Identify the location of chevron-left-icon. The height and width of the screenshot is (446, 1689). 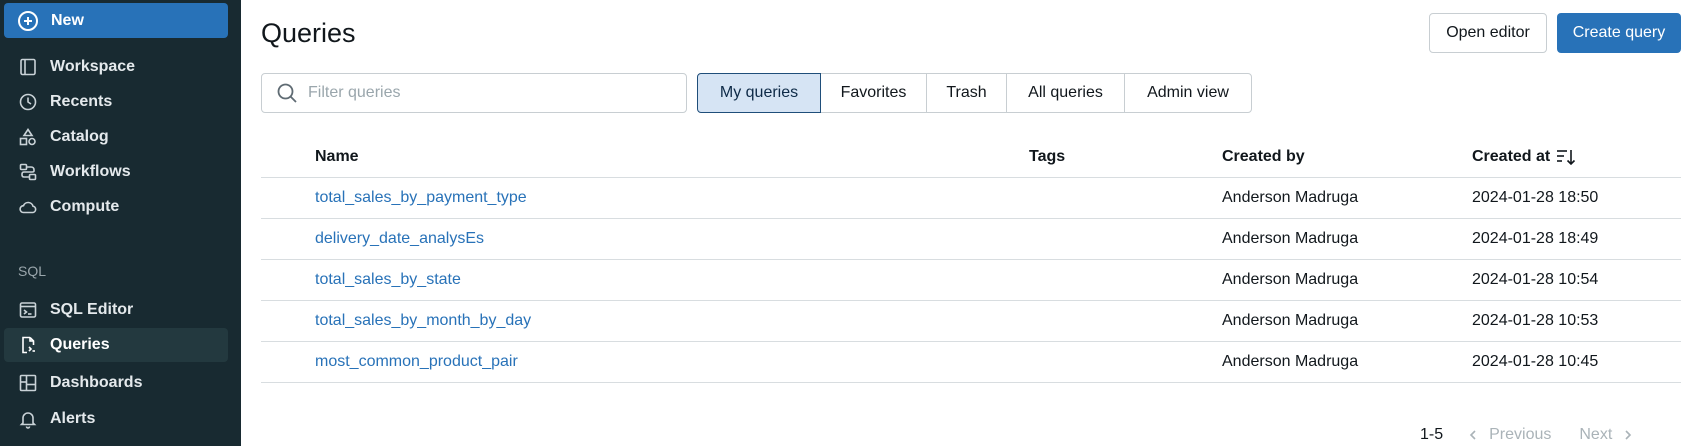
(1472, 435).